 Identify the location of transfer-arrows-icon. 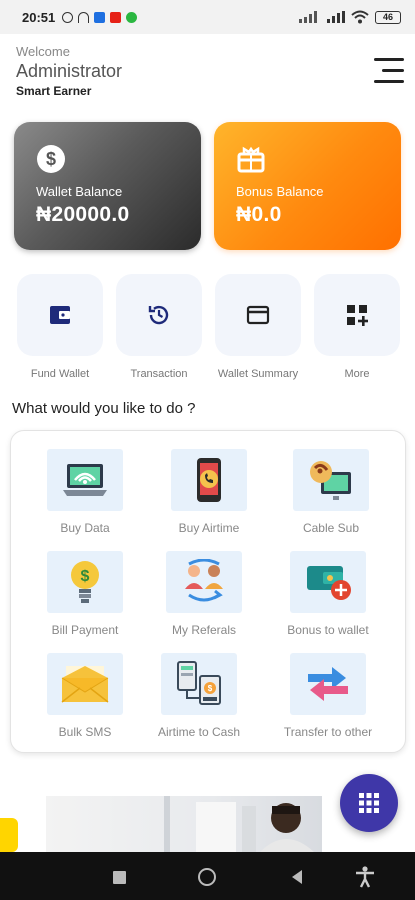
(328, 684).